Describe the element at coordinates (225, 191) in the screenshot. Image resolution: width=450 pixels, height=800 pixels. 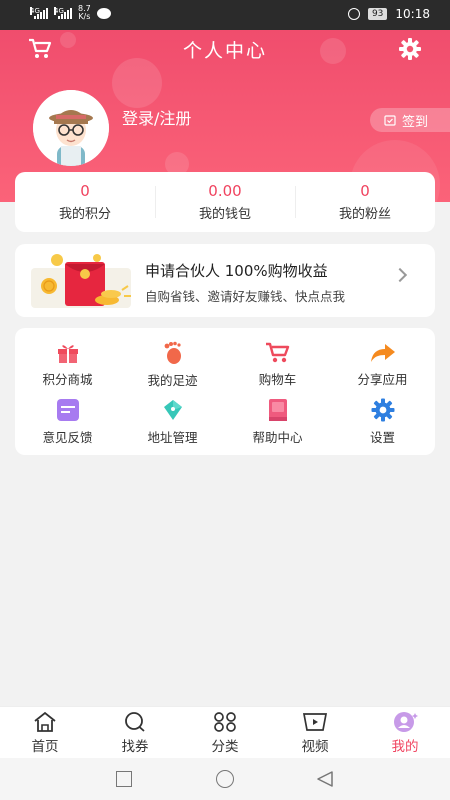
I see `stat-value: 0.00` at that location.